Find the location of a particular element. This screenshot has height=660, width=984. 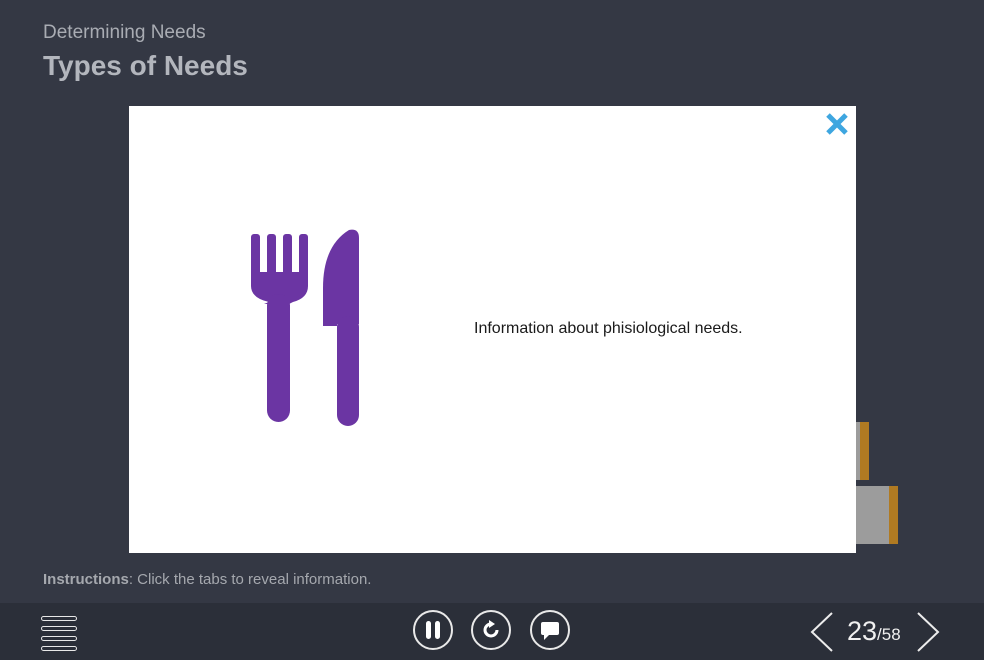

player-controls-bar: 23/58 is located at coordinates (492, 631).